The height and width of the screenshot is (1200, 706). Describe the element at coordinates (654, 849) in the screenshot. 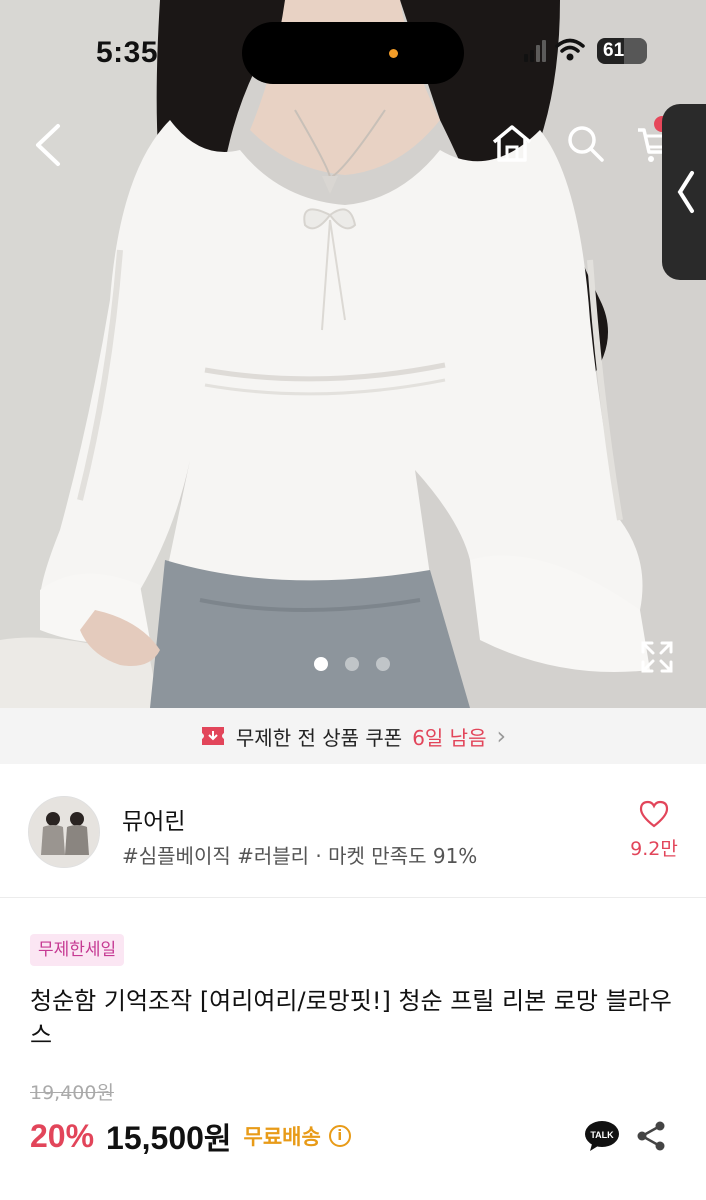

I see `shop-like-count: 9.2만` at that location.